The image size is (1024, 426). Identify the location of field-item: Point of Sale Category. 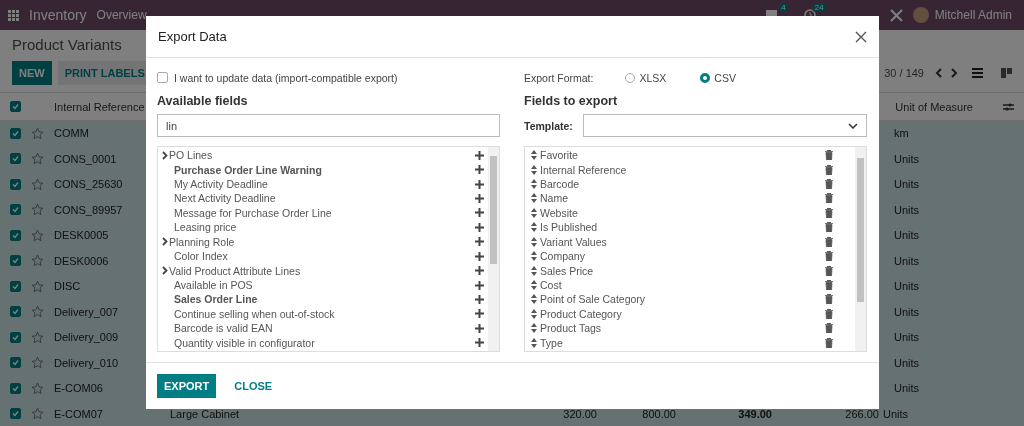
(682, 299).